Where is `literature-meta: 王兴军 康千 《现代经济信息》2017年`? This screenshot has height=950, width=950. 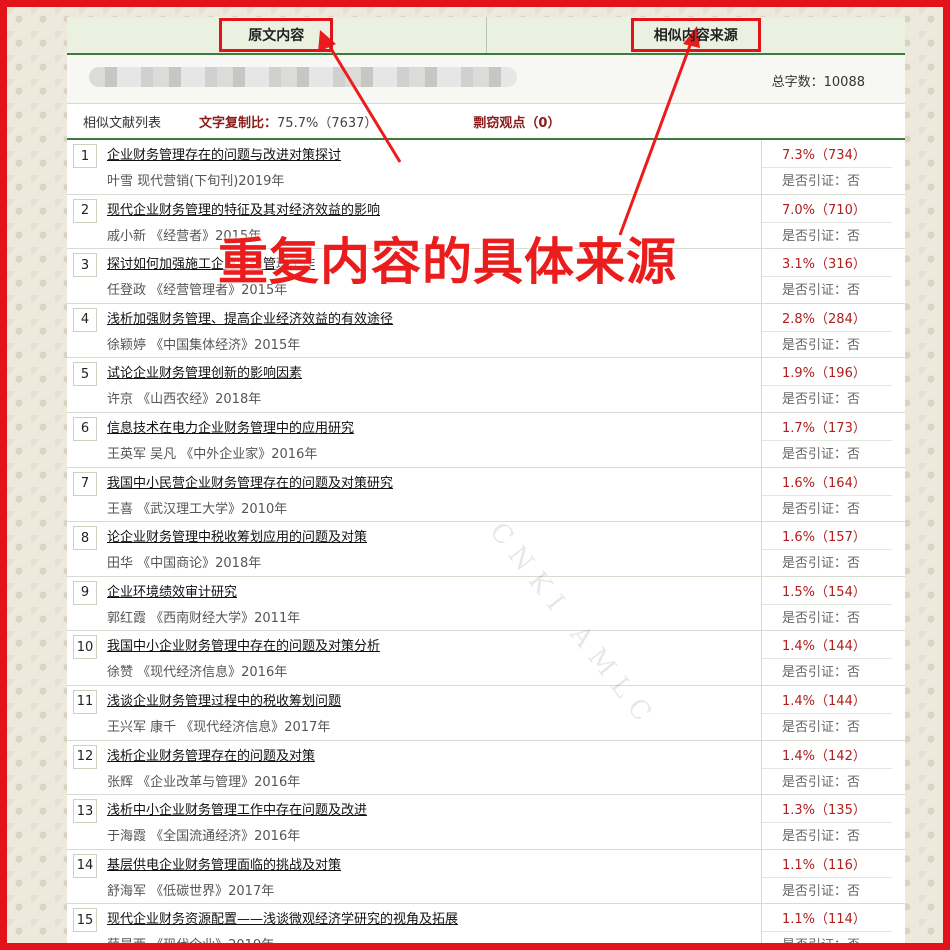
literature-meta: 王兴军 康千 《现代经济信息》2017年 is located at coordinates (219, 727).